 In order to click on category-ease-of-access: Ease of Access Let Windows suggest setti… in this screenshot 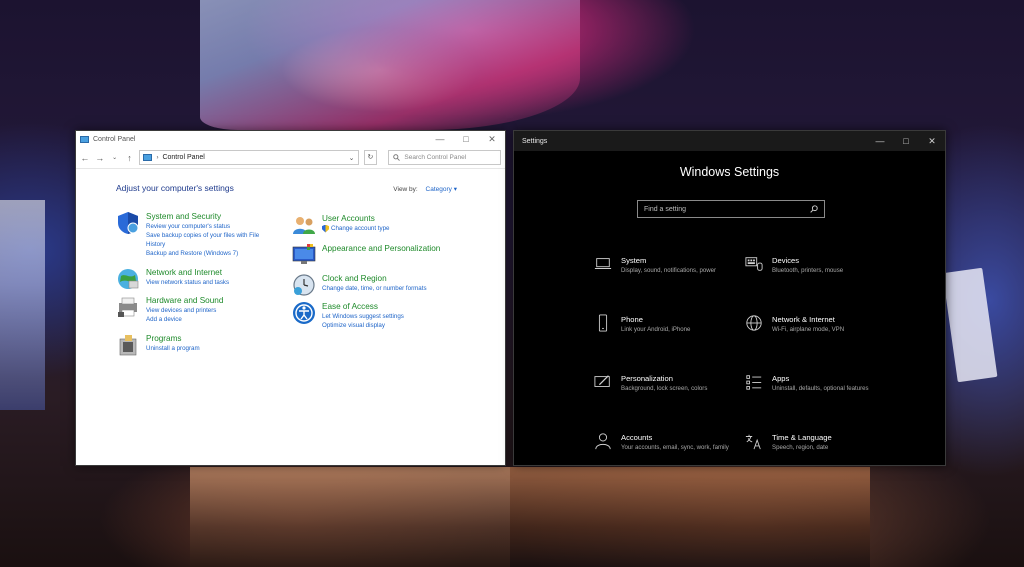, I will do `click(377, 315)`.